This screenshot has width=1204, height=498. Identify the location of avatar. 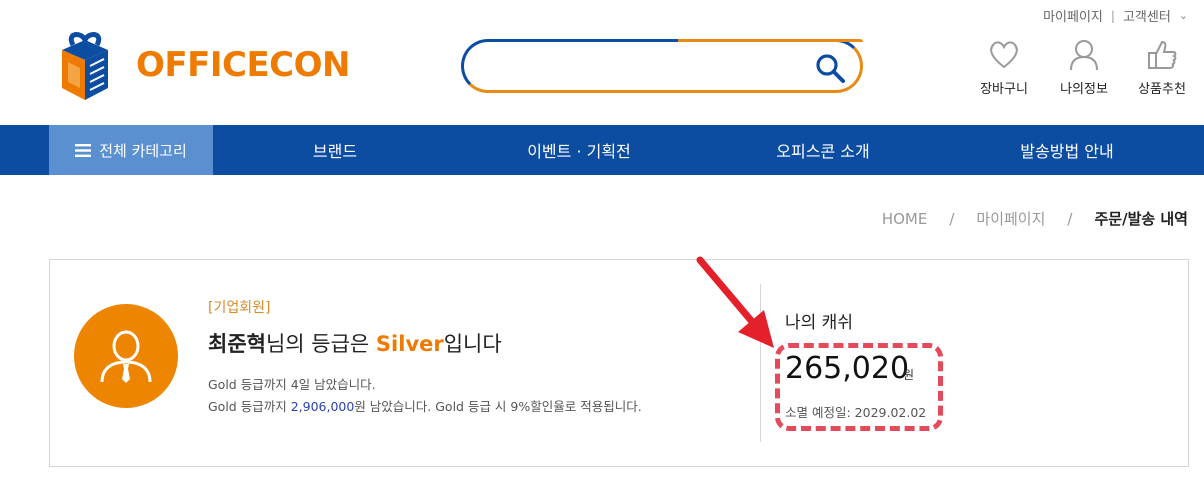
(126, 356).